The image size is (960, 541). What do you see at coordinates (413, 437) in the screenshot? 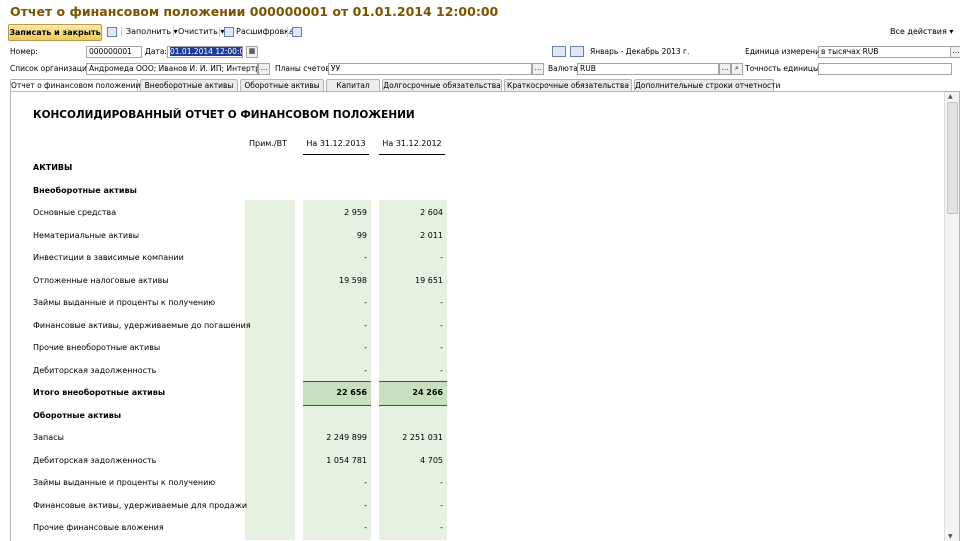
I see `value-2012: 2 251 031` at bounding box center [413, 437].